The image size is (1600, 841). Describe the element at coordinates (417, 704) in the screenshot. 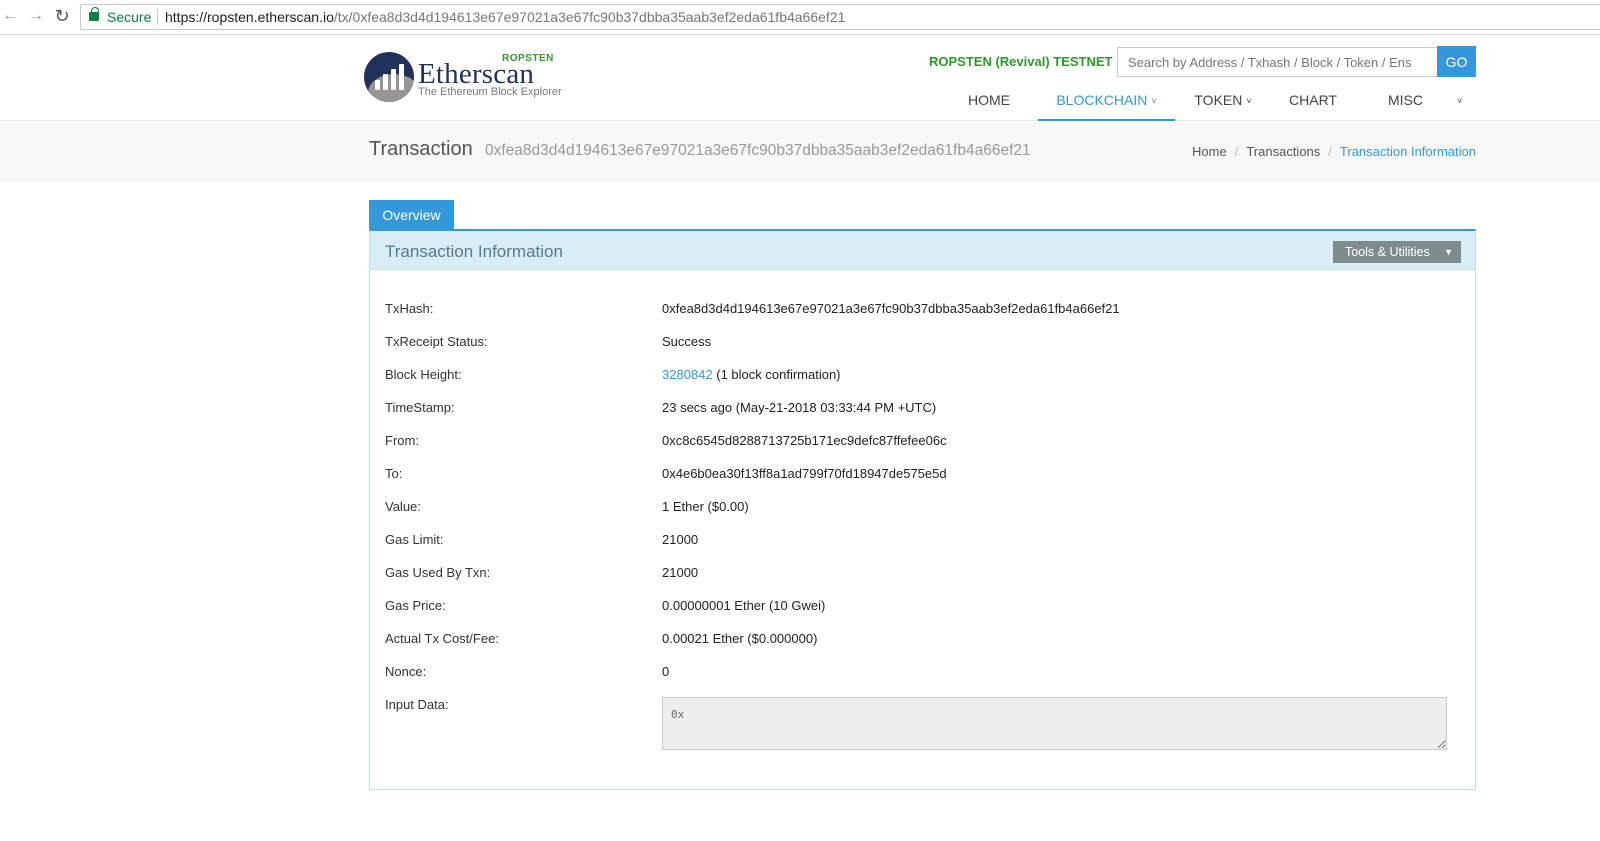

I see `input-data-label: Input Data:` at that location.